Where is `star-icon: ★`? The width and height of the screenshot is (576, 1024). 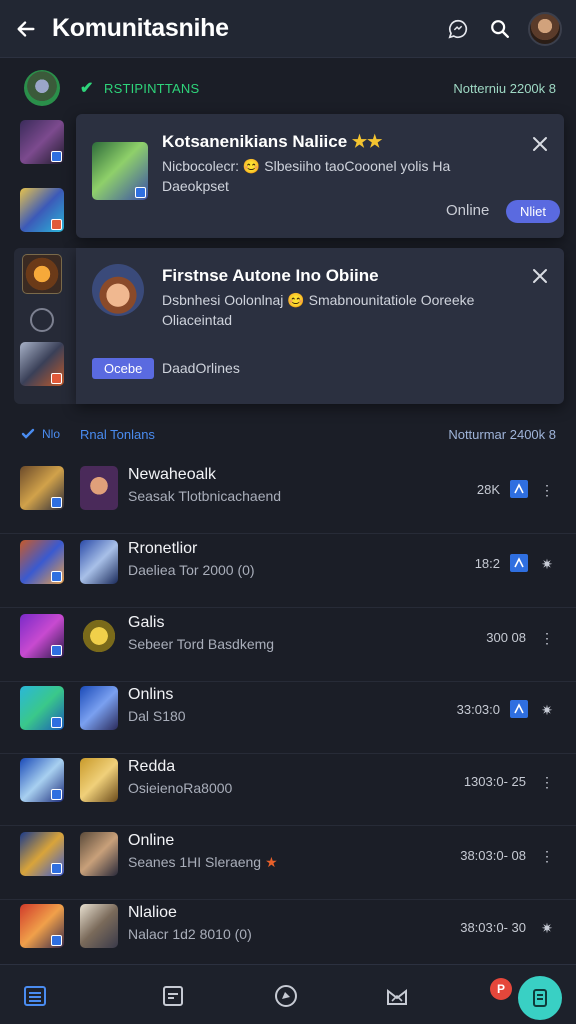 star-icon: ★ is located at coordinates (271, 862).